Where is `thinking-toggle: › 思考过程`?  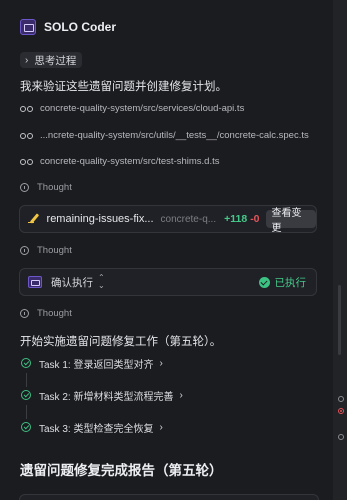
thinking-toggle: › 思考过程 is located at coordinates (51, 60).